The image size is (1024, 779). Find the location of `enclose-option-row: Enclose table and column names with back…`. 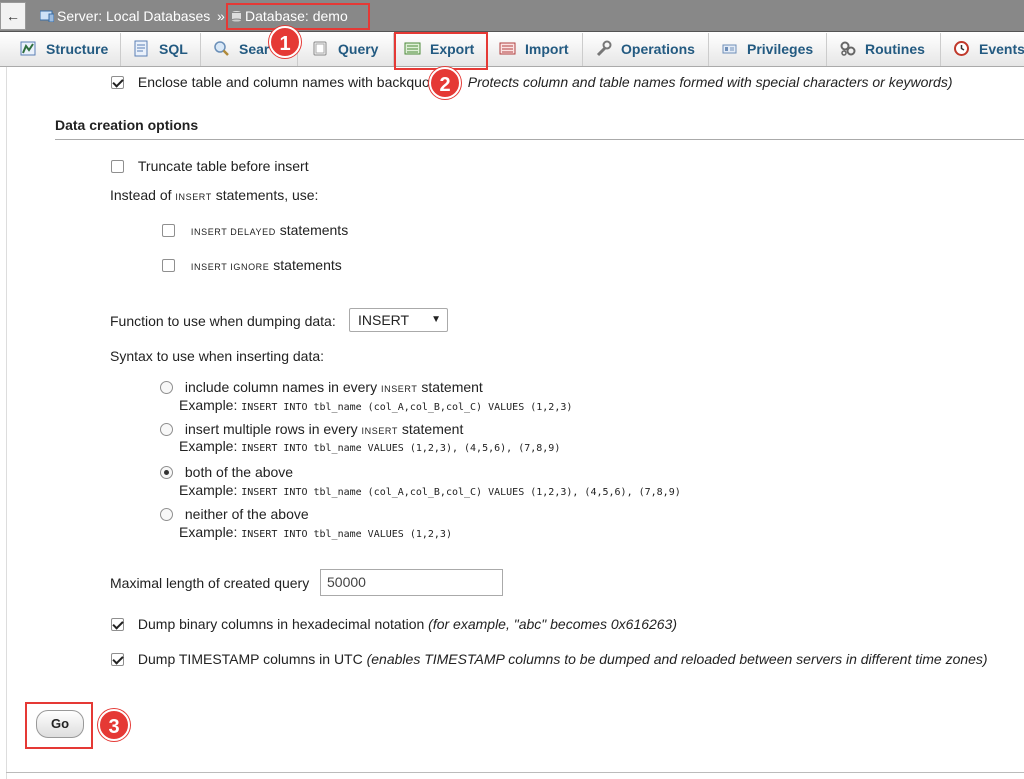

enclose-option-row: Enclose table and column names with back… is located at coordinates (532, 82).